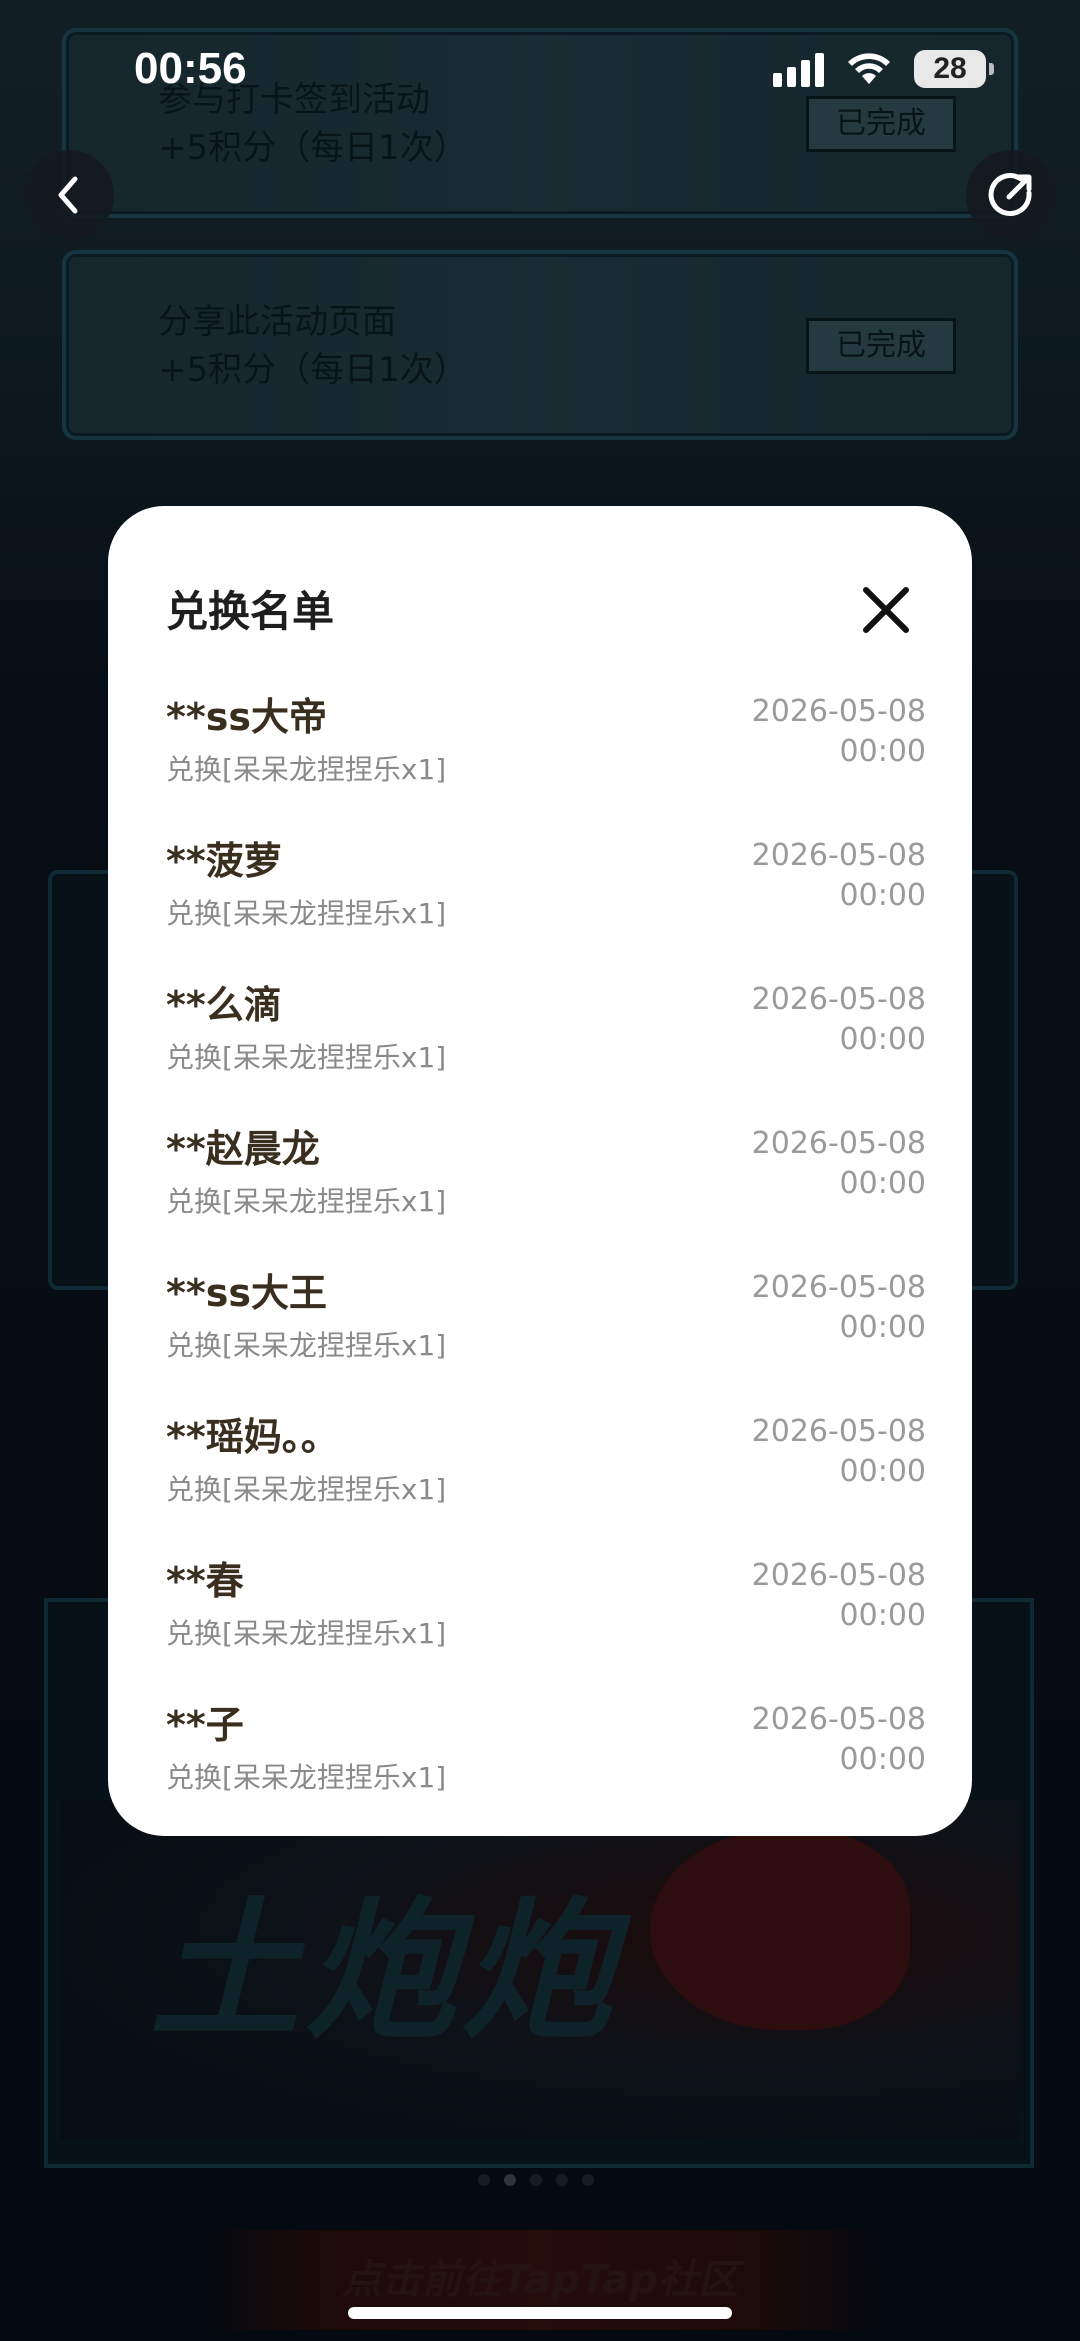 The width and height of the screenshot is (1080, 2341). What do you see at coordinates (546, 1476) in the screenshot?
I see `list-item: **瑶妈。。 兑换[呆呆龙捏捏乐x1] 2026-05-08 00:00` at bounding box center [546, 1476].